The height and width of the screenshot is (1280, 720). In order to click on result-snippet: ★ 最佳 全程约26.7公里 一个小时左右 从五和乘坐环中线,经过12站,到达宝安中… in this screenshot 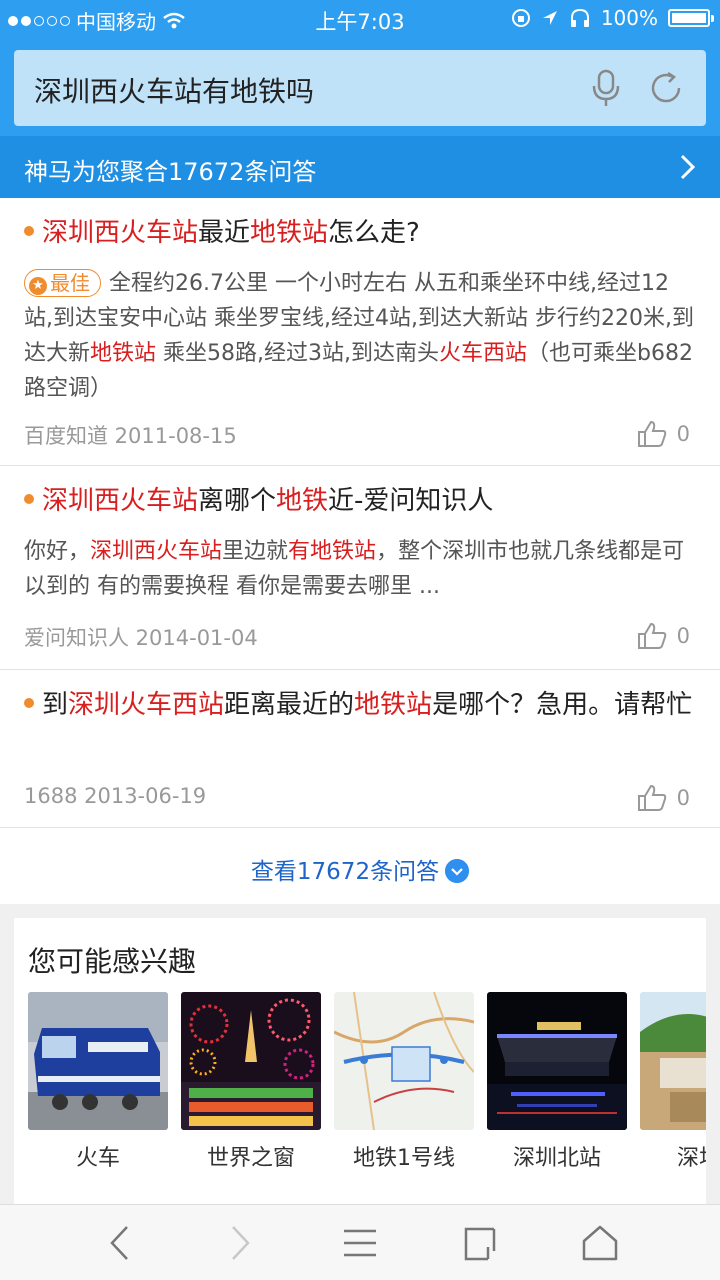, I will do `click(360, 336)`.